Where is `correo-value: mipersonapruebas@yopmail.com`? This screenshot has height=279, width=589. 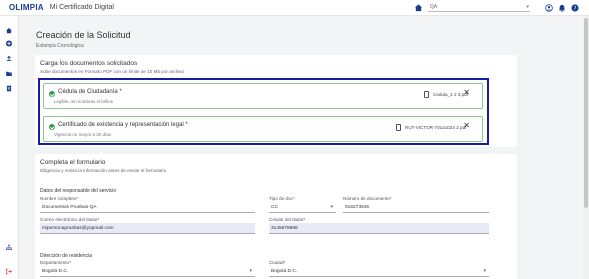
correo-value: mipersonapruebas@yopmail.com is located at coordinates (78, 228).